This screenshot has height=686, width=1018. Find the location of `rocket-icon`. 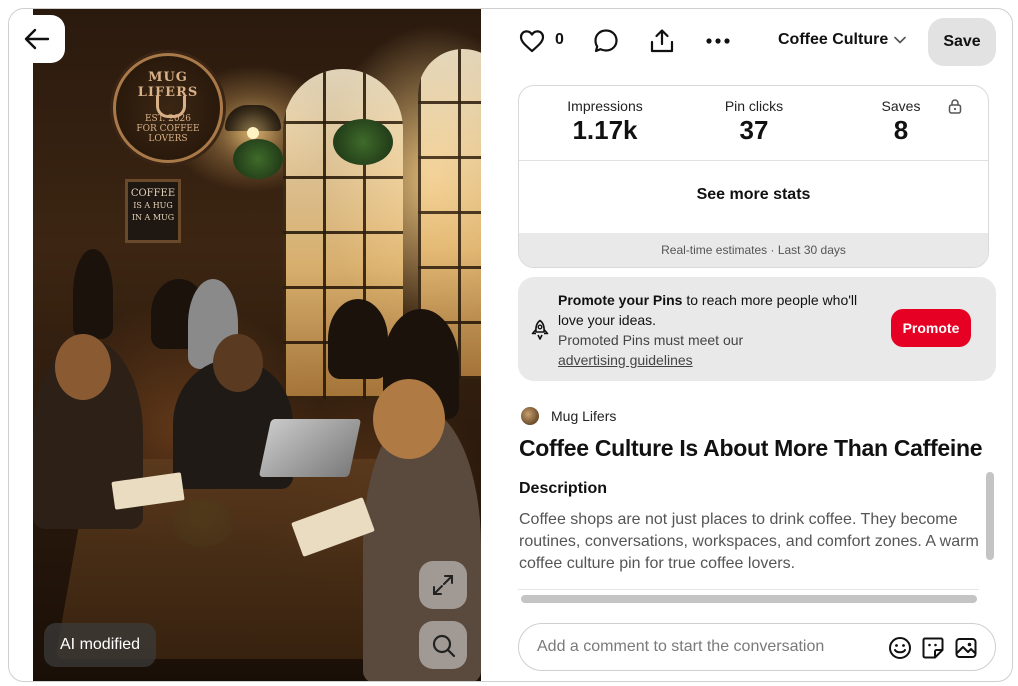

rocket-icon is located at coordinates (540, 332).